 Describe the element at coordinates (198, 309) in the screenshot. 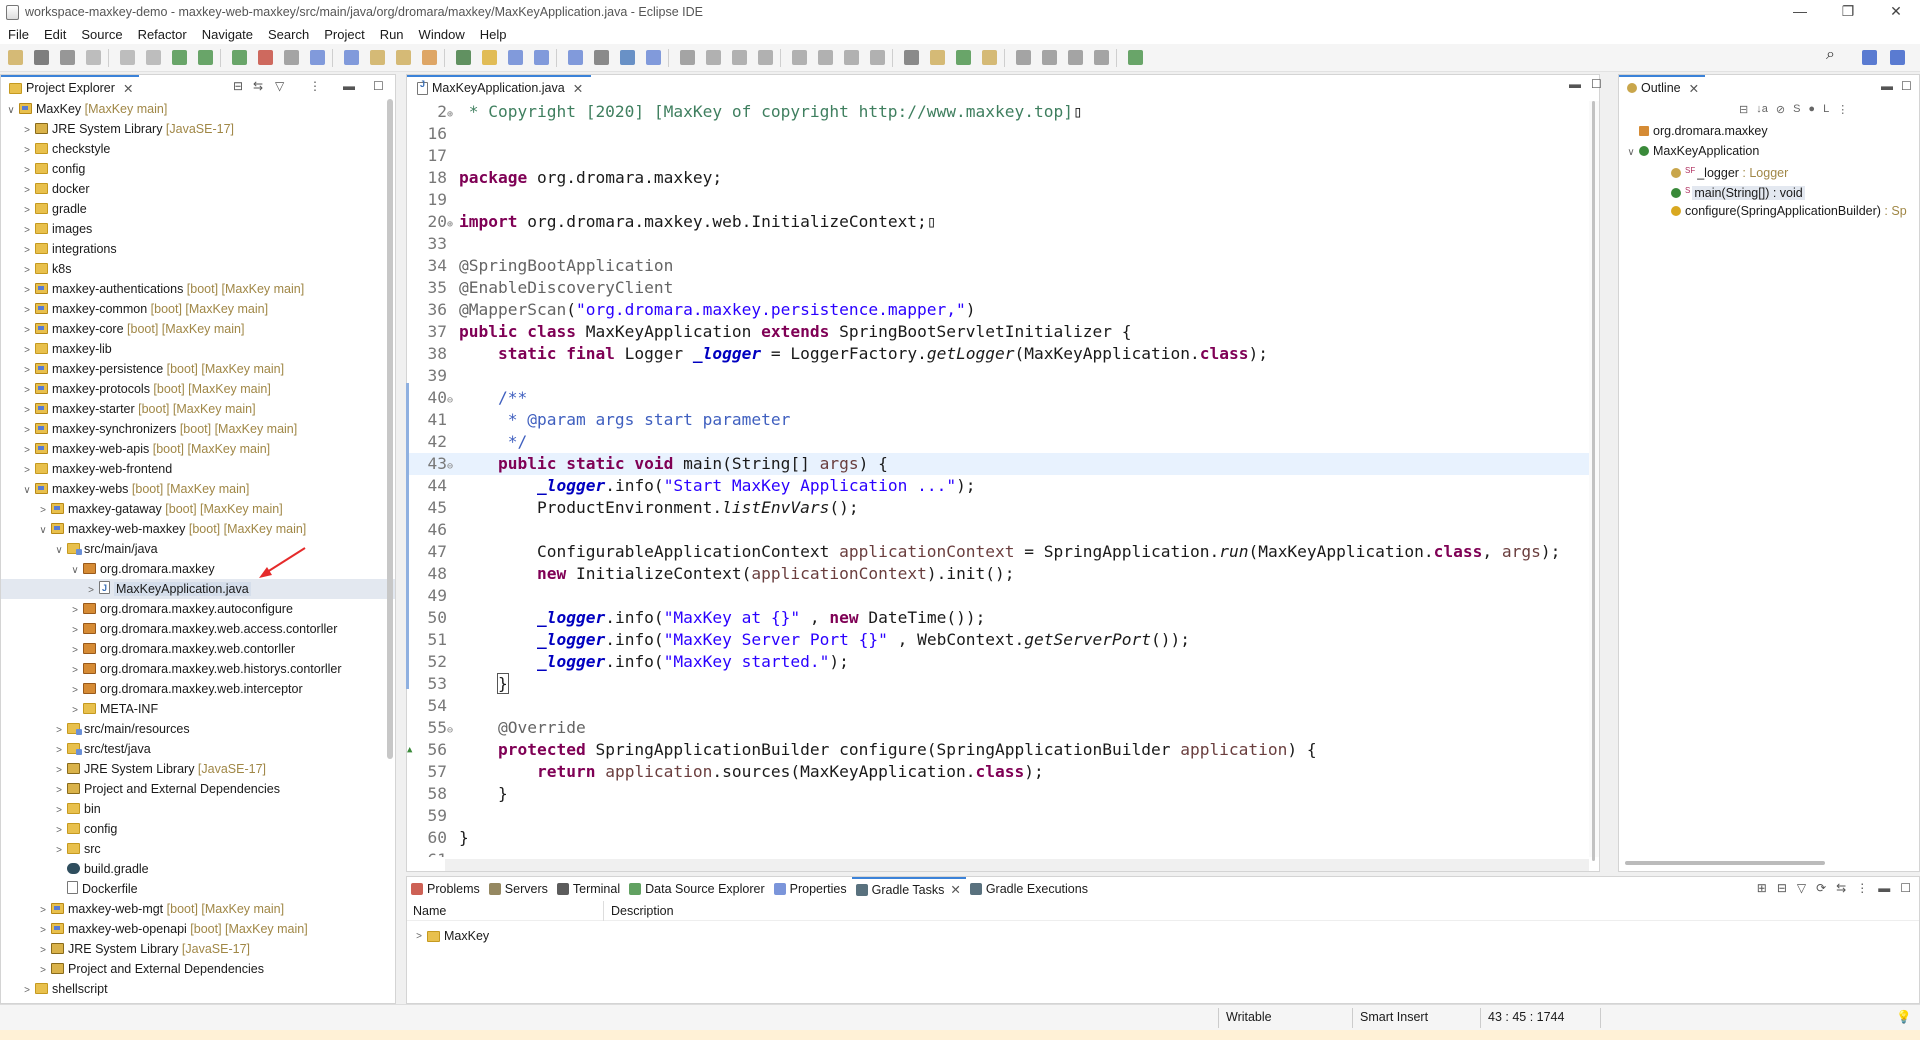

I see `tree-item: > maxkey-common [boot] [MaxKey main]` at that location.